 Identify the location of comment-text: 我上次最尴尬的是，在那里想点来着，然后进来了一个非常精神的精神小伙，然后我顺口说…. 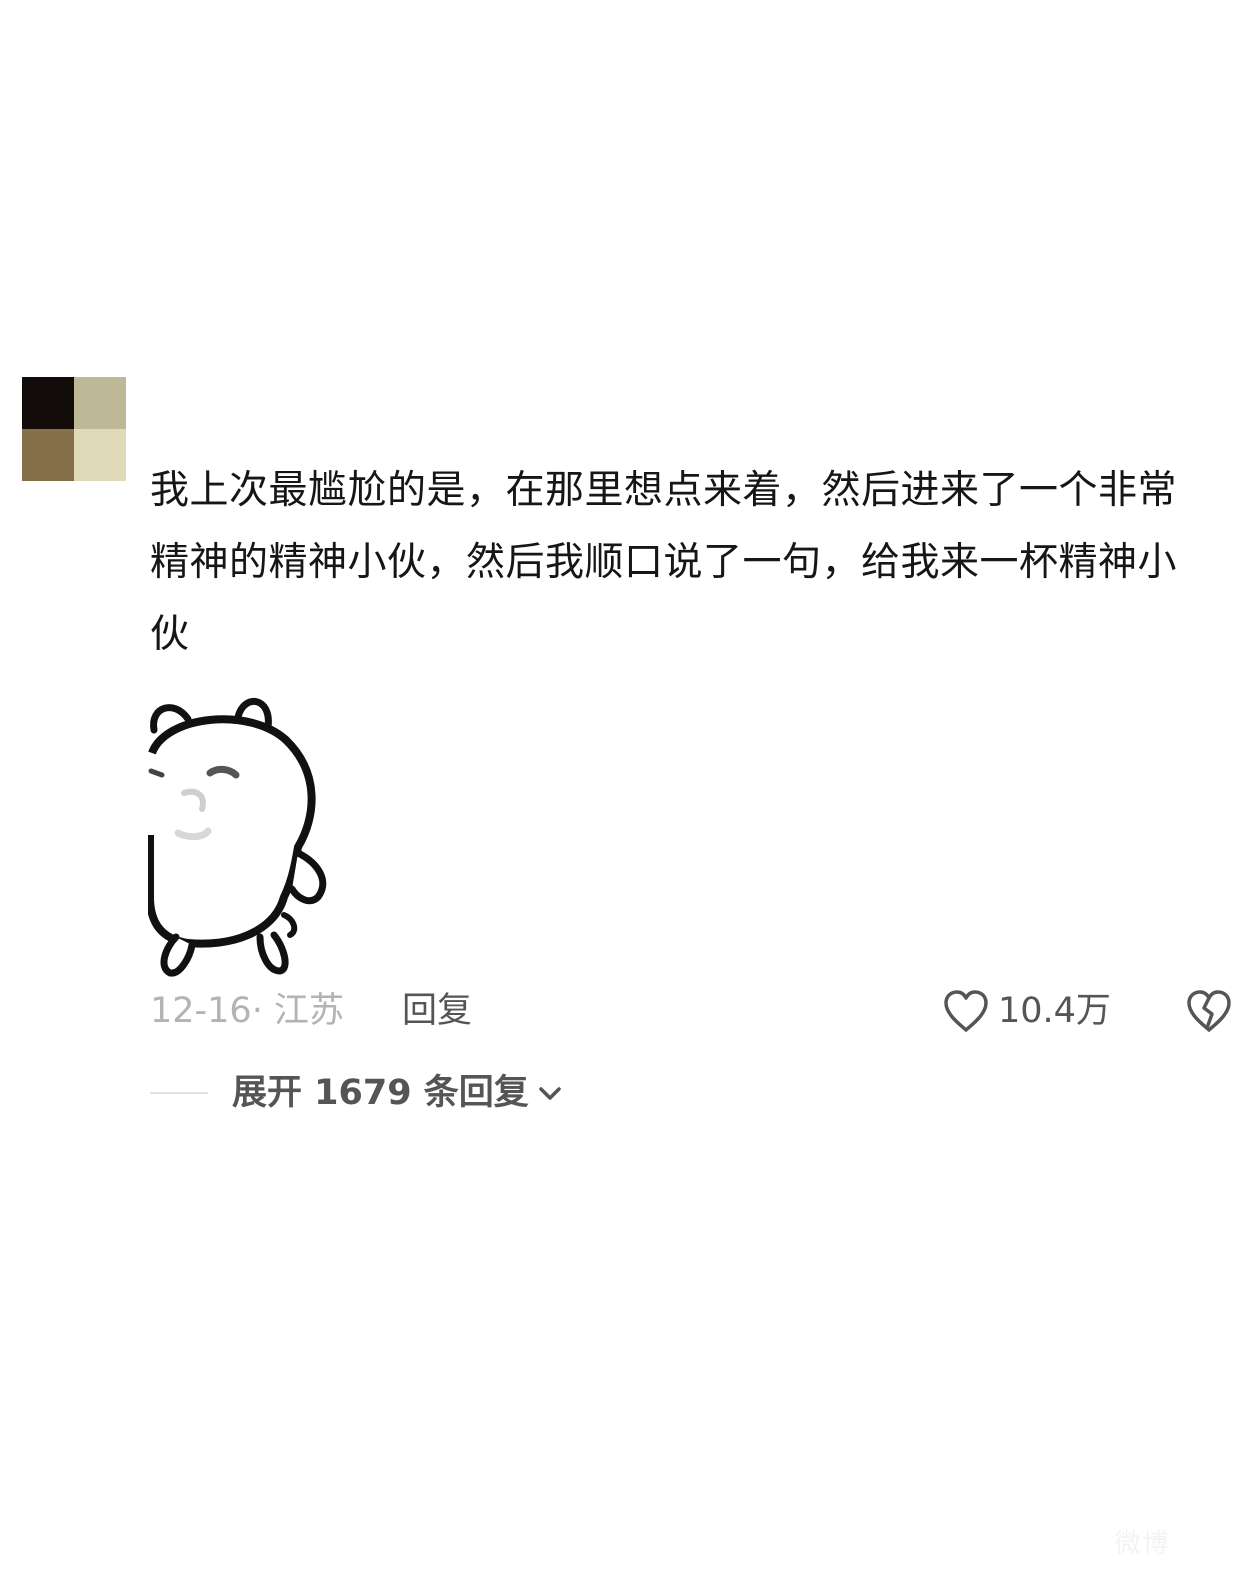
(664, 562).